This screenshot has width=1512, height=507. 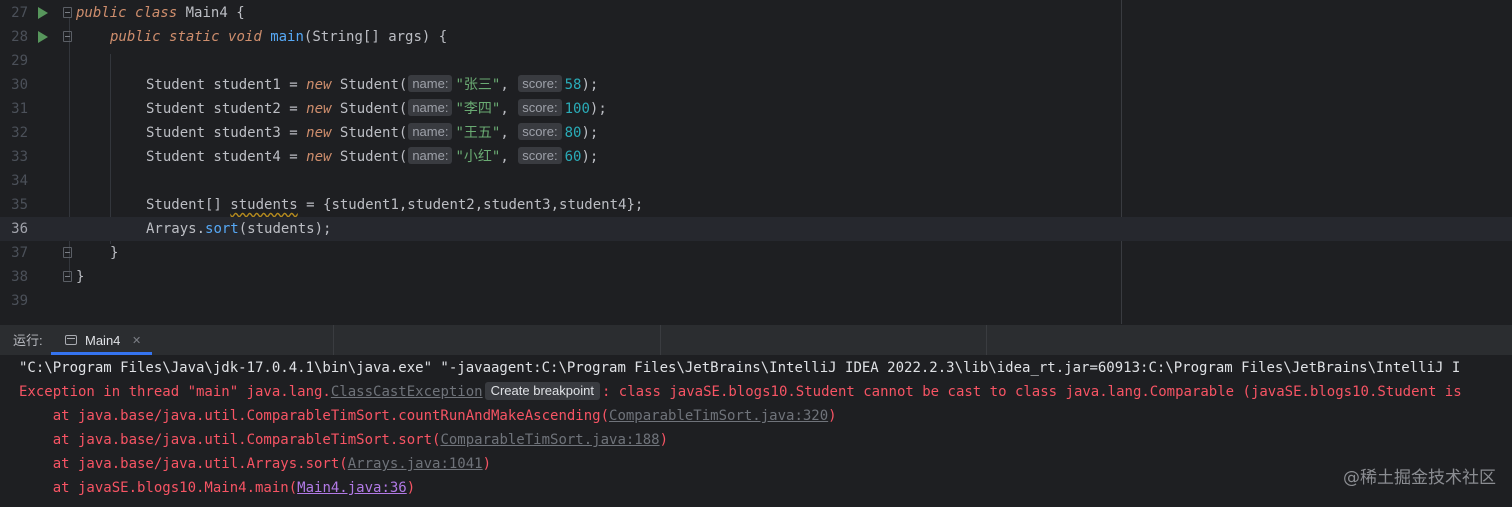 What do you see at coordinates (28, 340) in the screenshot?
I see `run-label: 运行:` at bounding box center [28, 340].